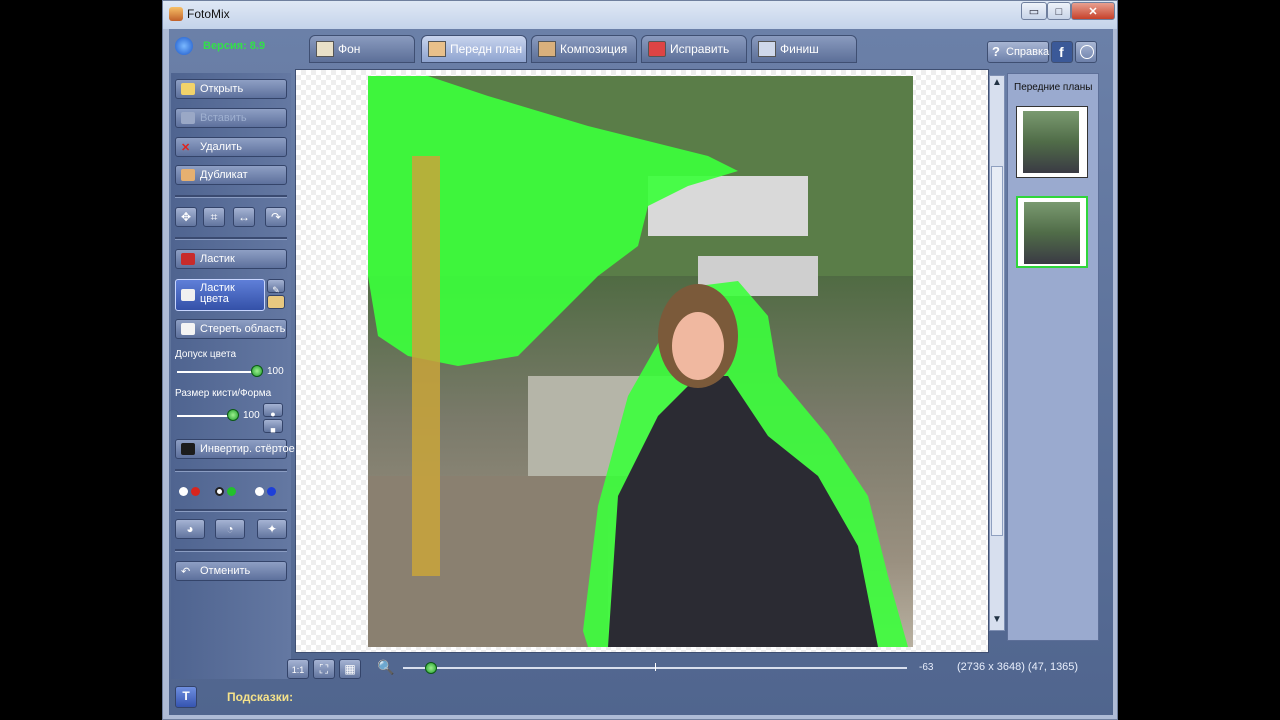 This screenshot has width=1280, height=720. I want to click on tolerance-label: Допуск цвета, so click(206, 354).